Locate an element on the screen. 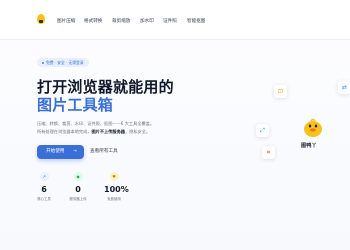 The height and width of the screenshot is (250, 350). mascot-label: 图鸭丫 is located at coordinates (309, 146).